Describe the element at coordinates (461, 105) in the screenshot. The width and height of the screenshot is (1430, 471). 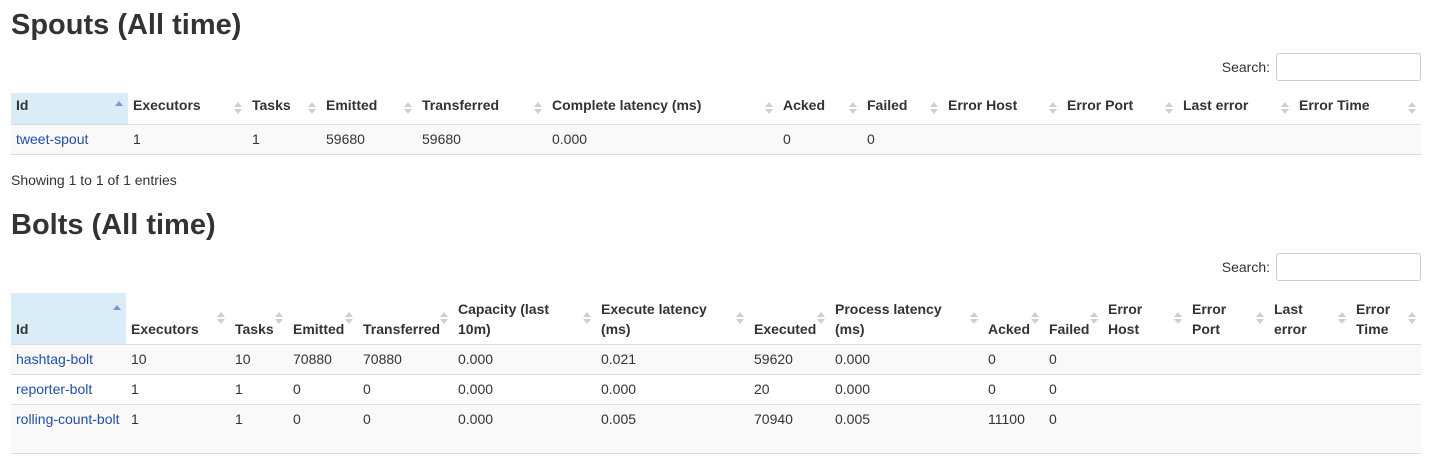
I see `spouts-col-transferred-label: Transferred` at that location.